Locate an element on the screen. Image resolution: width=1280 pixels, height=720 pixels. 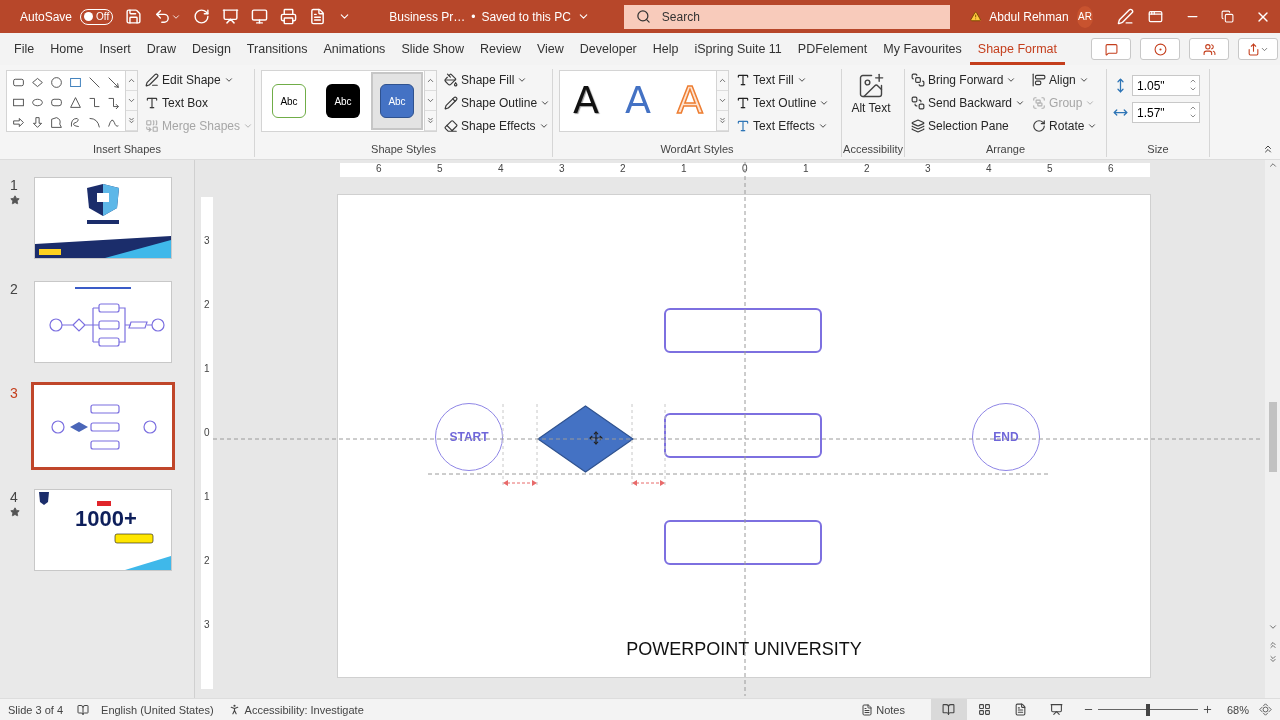
slide-thumbnail: 1000+ is located at coordinates (103, 530).